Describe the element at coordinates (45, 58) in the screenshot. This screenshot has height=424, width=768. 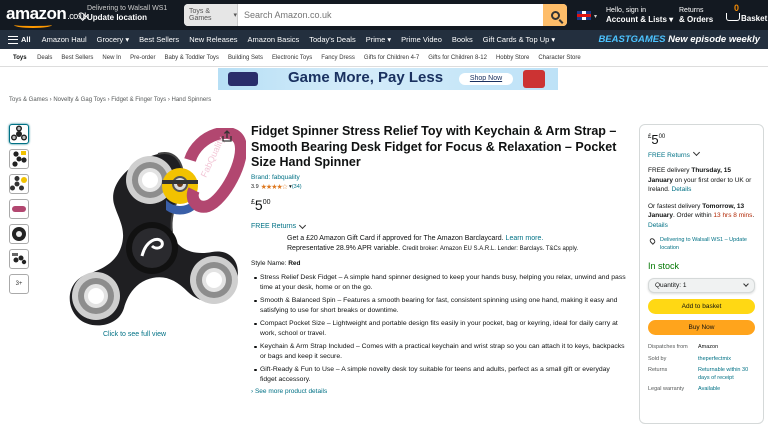
I see `subnav-deals: Deals` at that location.